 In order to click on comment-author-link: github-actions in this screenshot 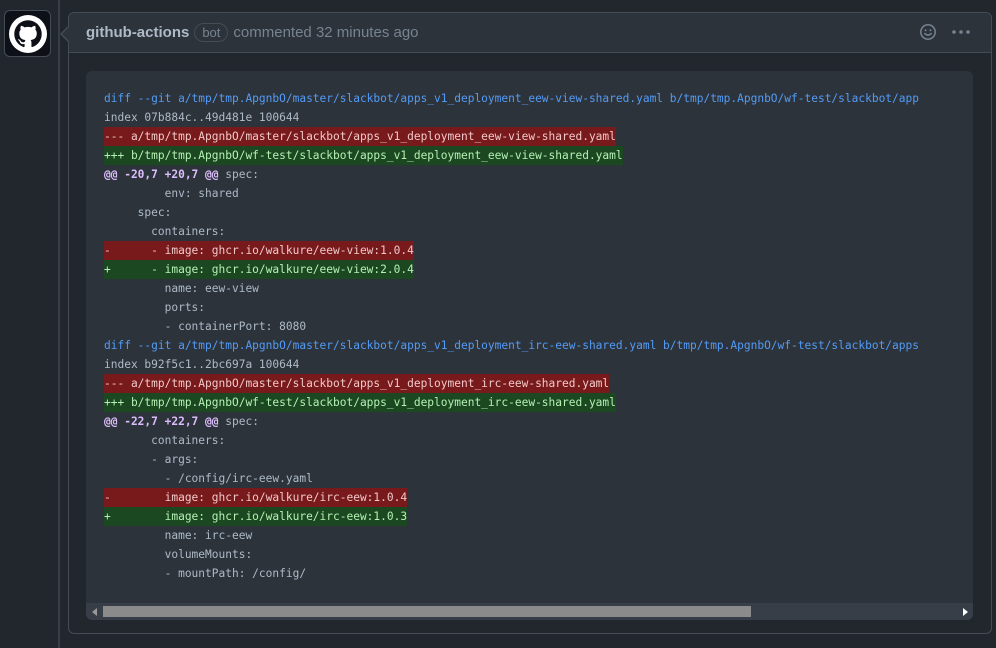, I will do `click(137, 32)`.